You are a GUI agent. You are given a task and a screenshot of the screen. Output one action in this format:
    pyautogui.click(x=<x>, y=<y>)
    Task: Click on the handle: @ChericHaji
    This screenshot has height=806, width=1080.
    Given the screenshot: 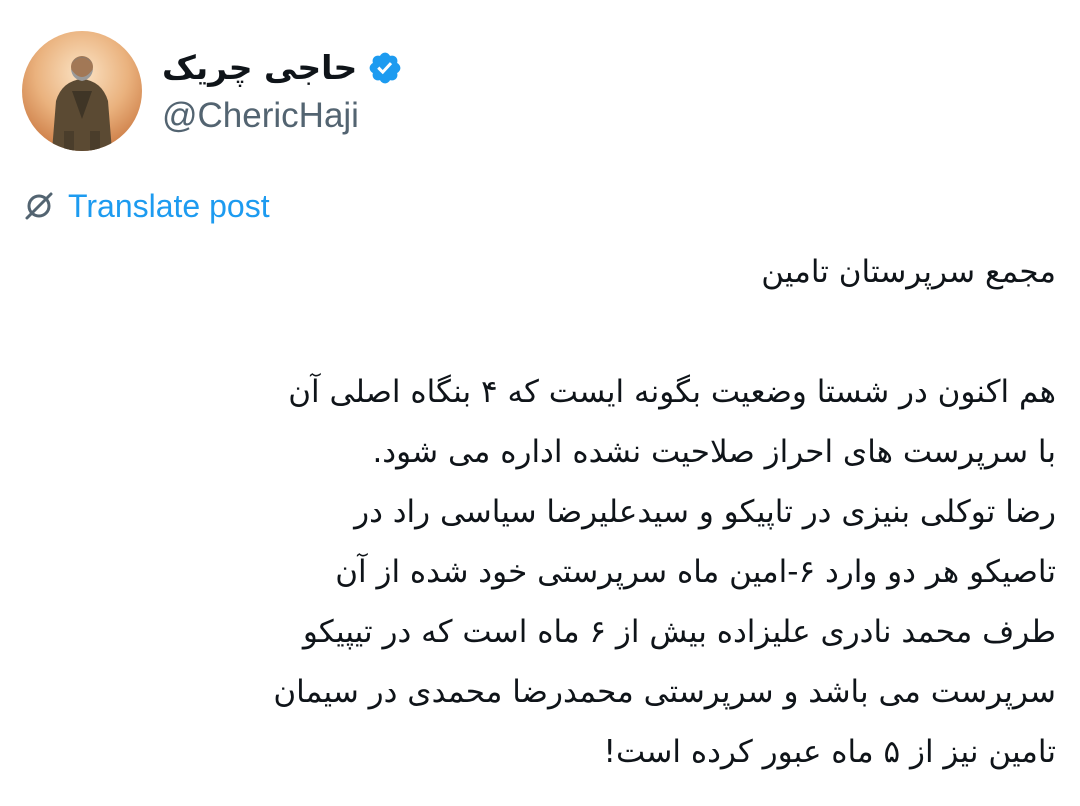 What is the action you would take?
    pyautogui.click(x=282, y=116)
    